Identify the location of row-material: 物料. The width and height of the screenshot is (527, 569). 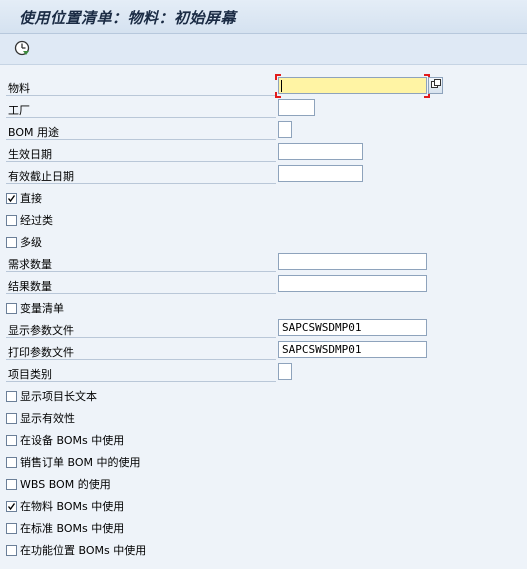
(263, 86).